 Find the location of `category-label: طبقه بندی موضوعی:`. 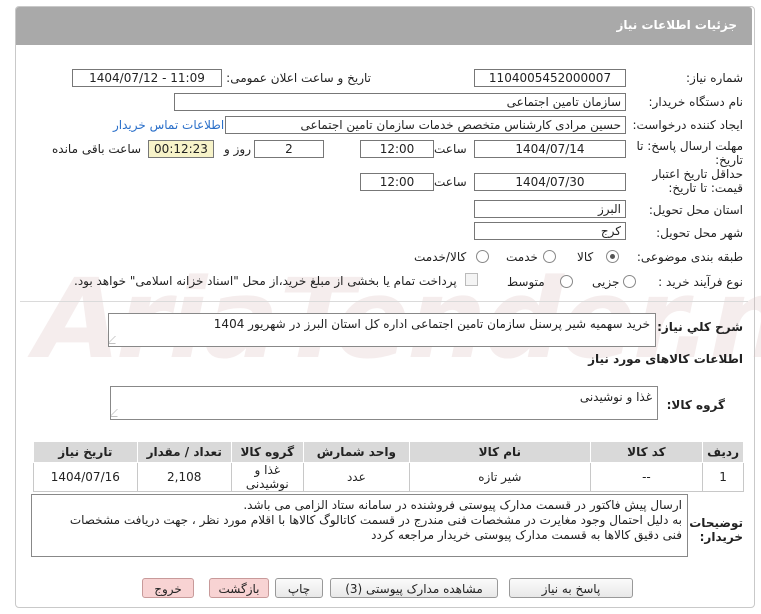

category-label: طبقه بندی موضوعی: is located at coordinates (689, 257).